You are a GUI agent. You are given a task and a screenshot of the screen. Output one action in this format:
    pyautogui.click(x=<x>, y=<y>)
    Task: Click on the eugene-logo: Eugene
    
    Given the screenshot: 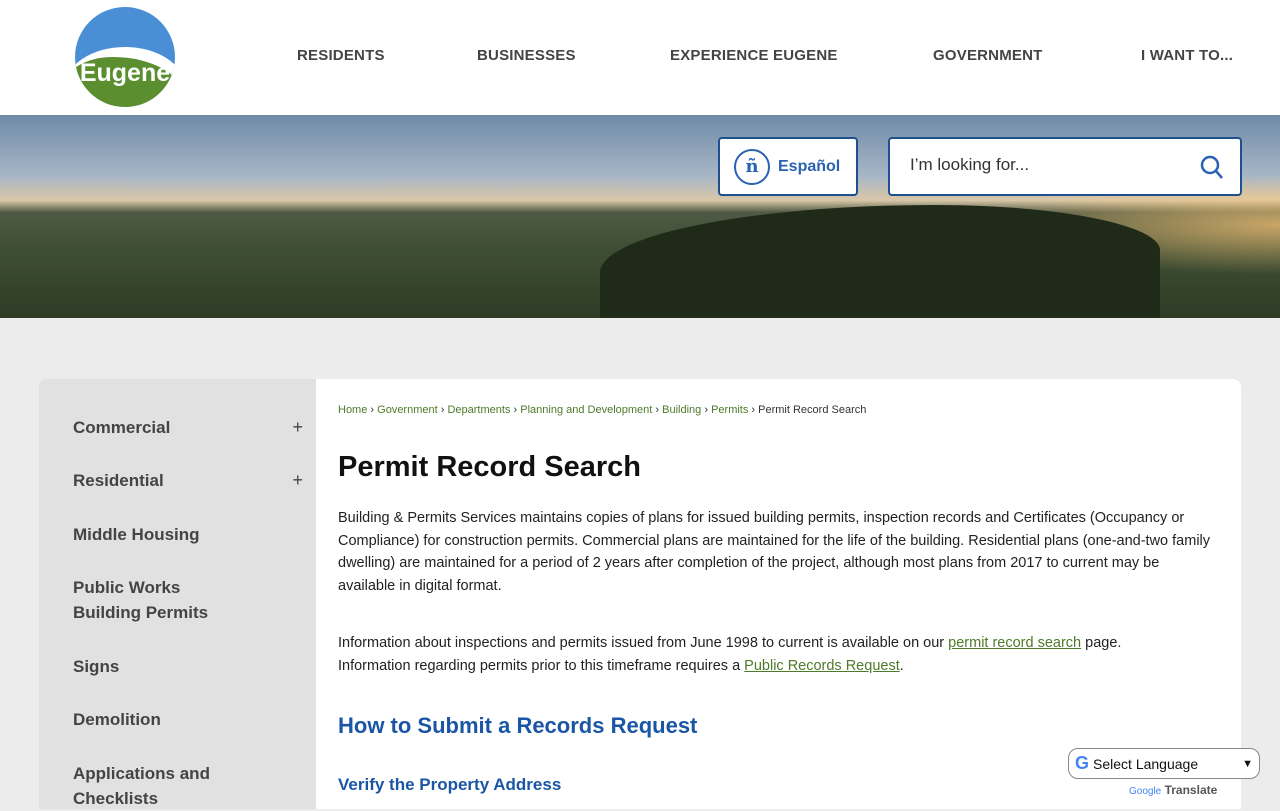 What is the action you would take?
    pyautogui.click(x=125, y=57)
    